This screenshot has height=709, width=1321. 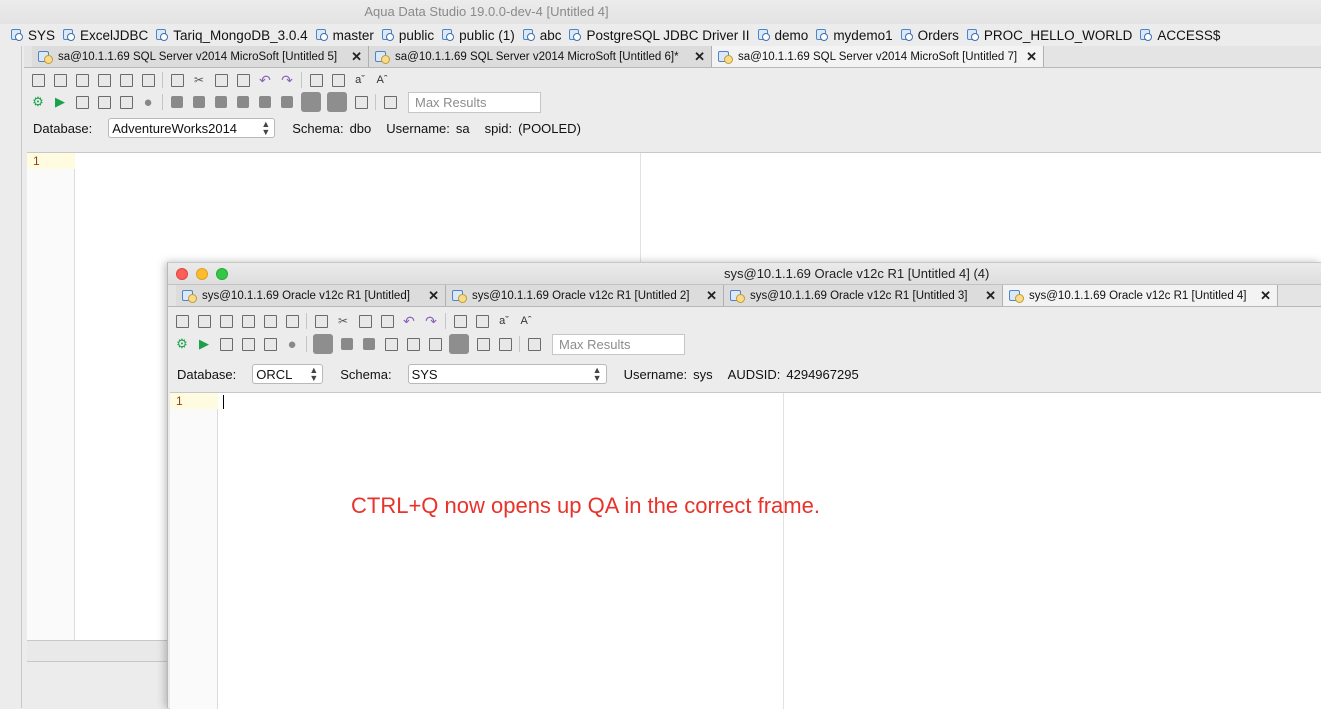 I want to click on editor-hscroll, so click(x=102, y=651).